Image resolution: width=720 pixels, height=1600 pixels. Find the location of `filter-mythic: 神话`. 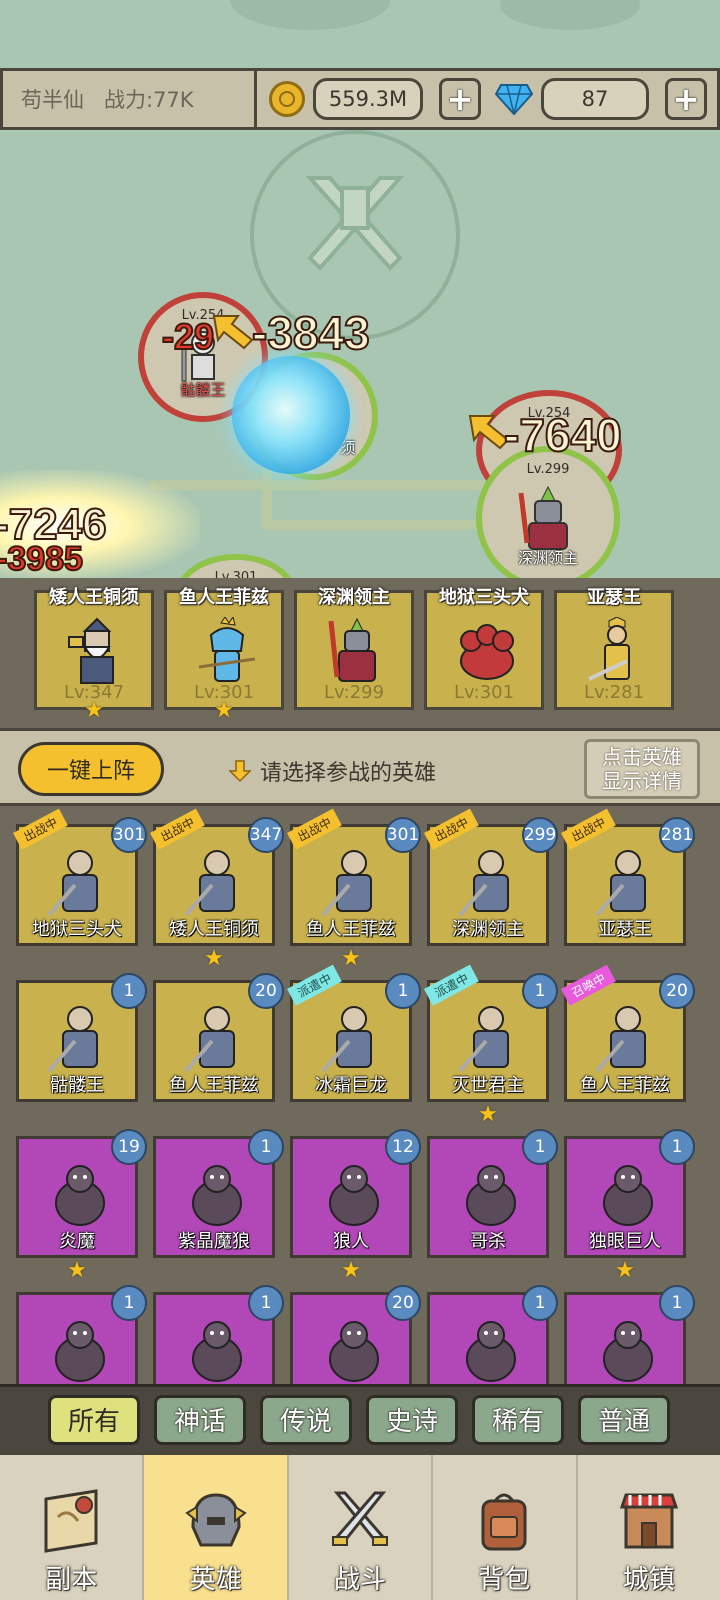

filter-mythic: 神话 is located at coordinates (200, 1419).